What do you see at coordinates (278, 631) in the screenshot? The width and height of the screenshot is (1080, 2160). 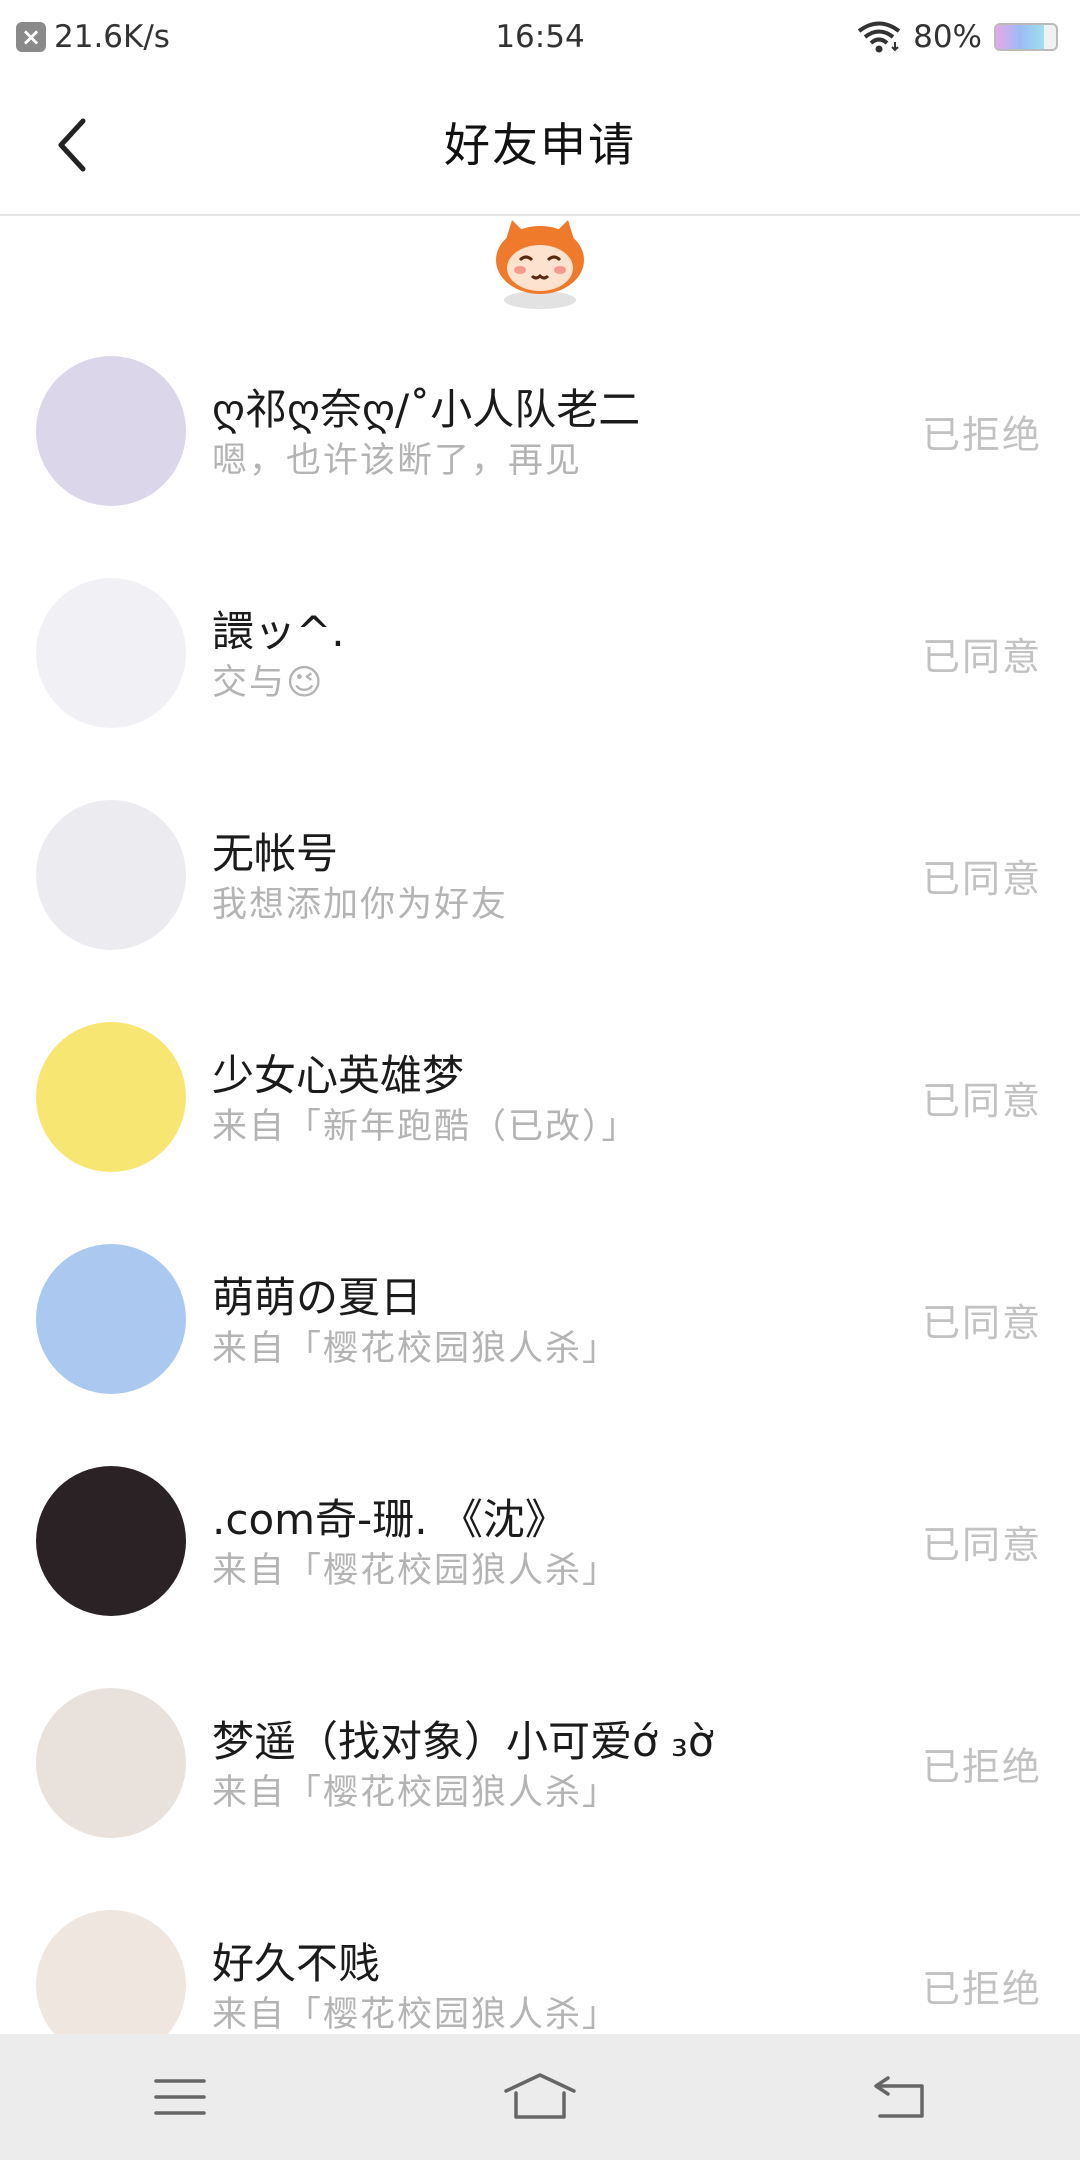 I see `request-name: 譞ッ^.` at bounding box center [278, 631].